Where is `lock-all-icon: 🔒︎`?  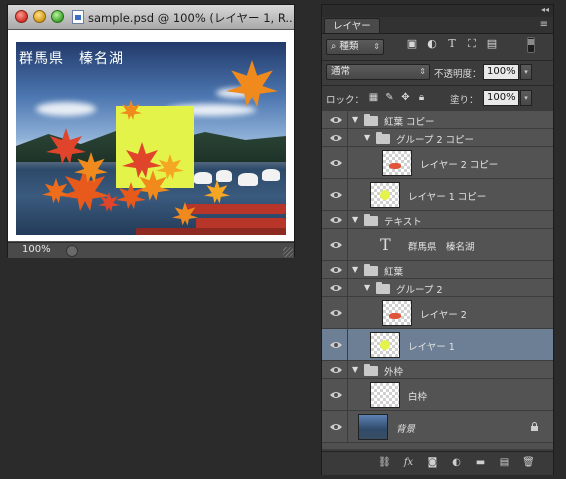
lock-all-icon: 🔒︎ is located at coordinates (421, 97).